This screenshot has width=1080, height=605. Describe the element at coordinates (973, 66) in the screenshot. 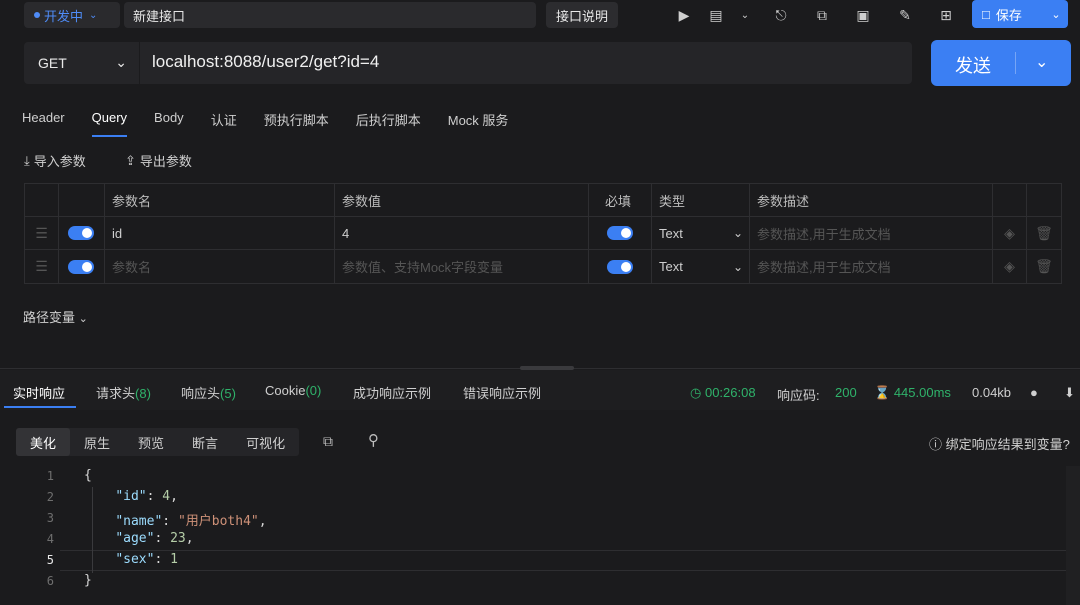

I see `send-label: 发送` at that location.